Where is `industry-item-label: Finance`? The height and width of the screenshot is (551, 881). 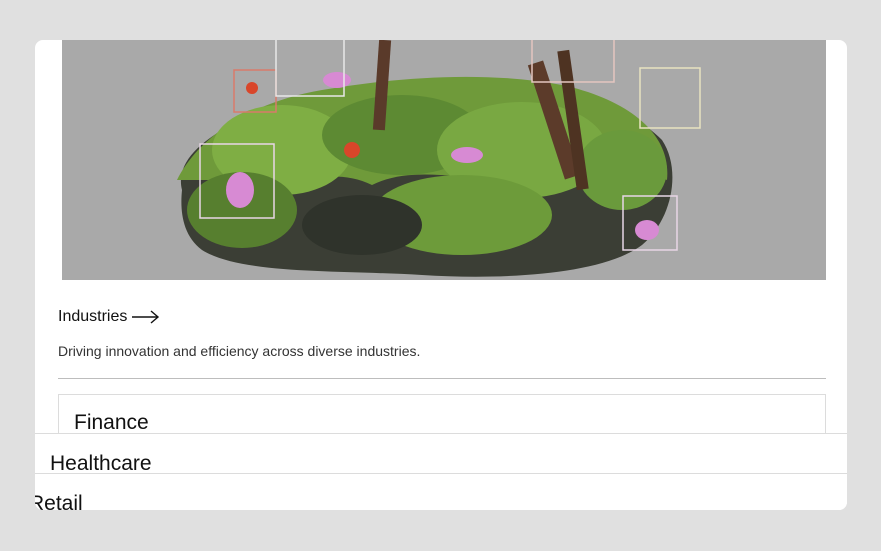 industry-item-label: Finance is located at coordinates (111, 422).